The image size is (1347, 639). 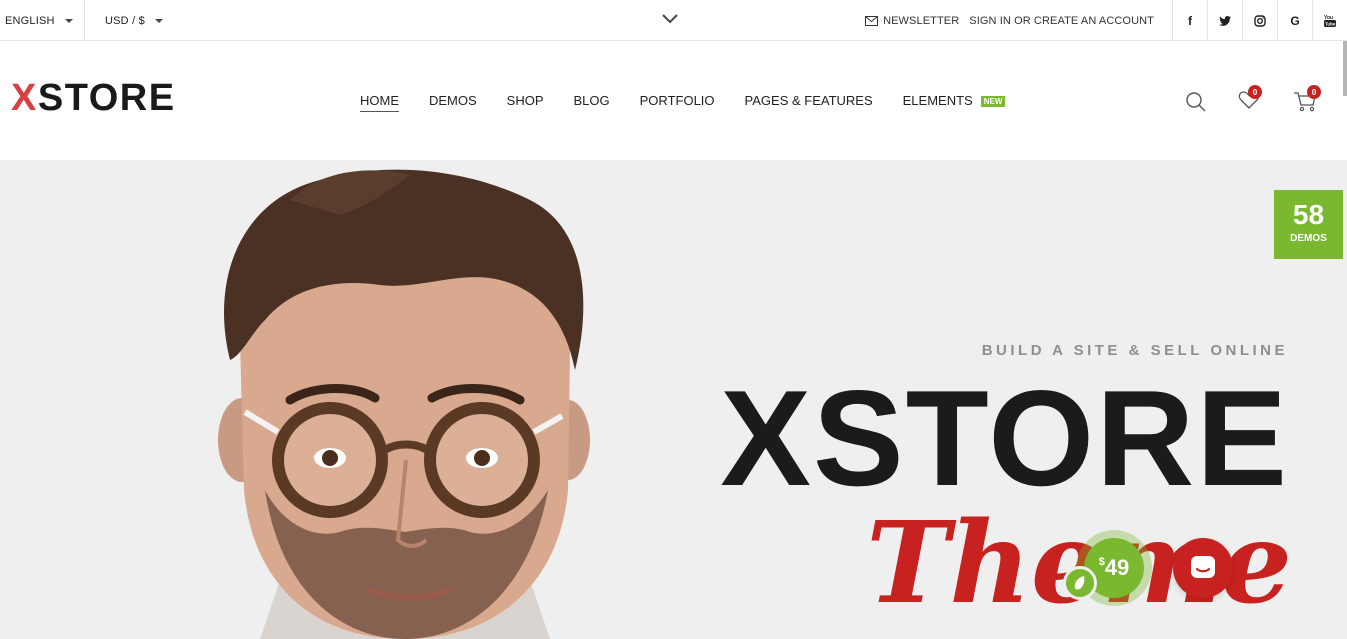 I want to click on facebook-icon: f, so click(x=1189, y=20).